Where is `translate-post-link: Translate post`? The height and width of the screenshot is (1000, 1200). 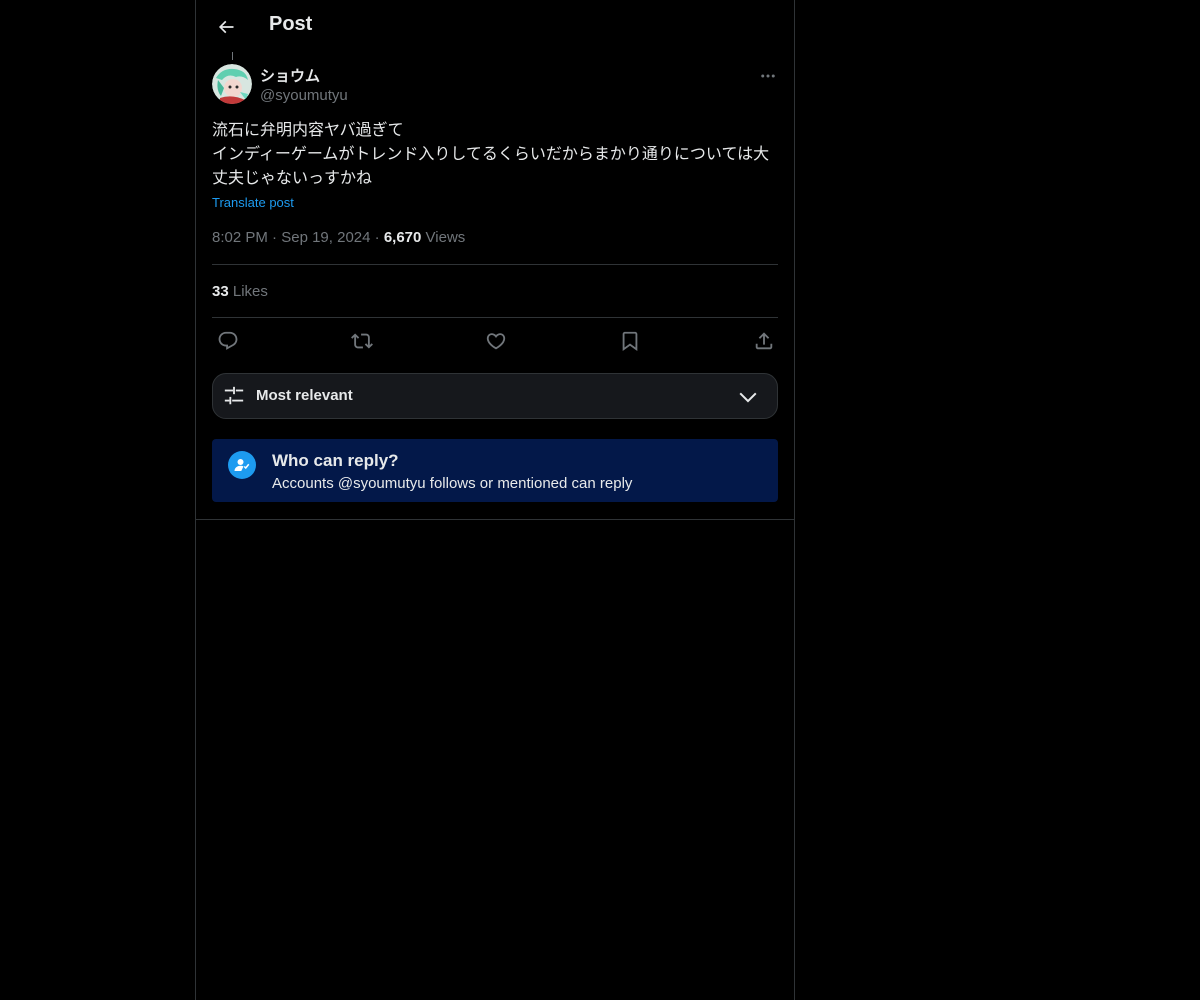 translate-post-link: Translate post is located at coordinates (253, 202).